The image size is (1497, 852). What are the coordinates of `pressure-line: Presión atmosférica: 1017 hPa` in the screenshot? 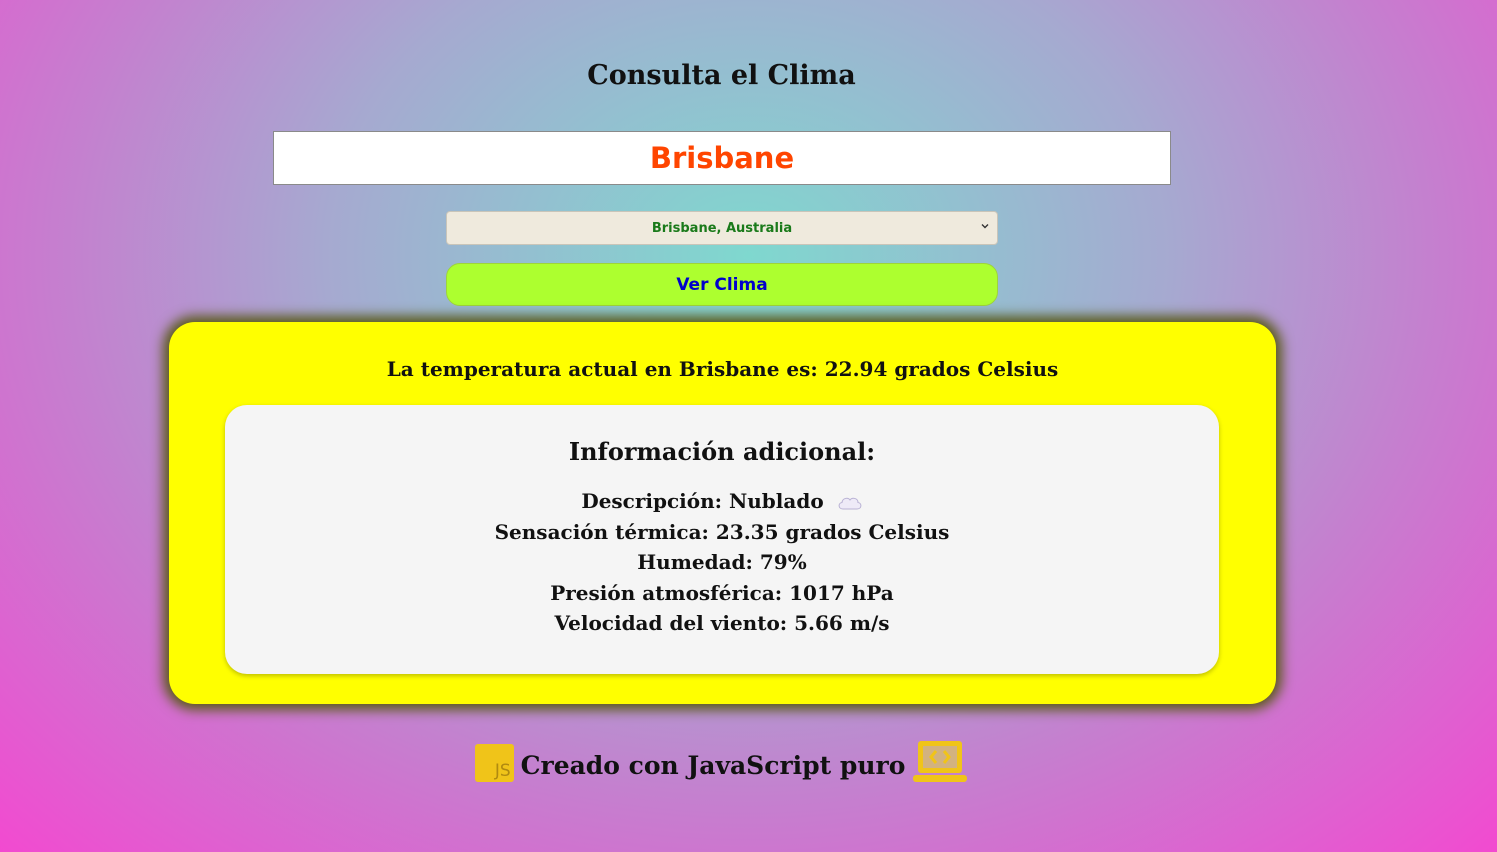 It's located at (722, 592).